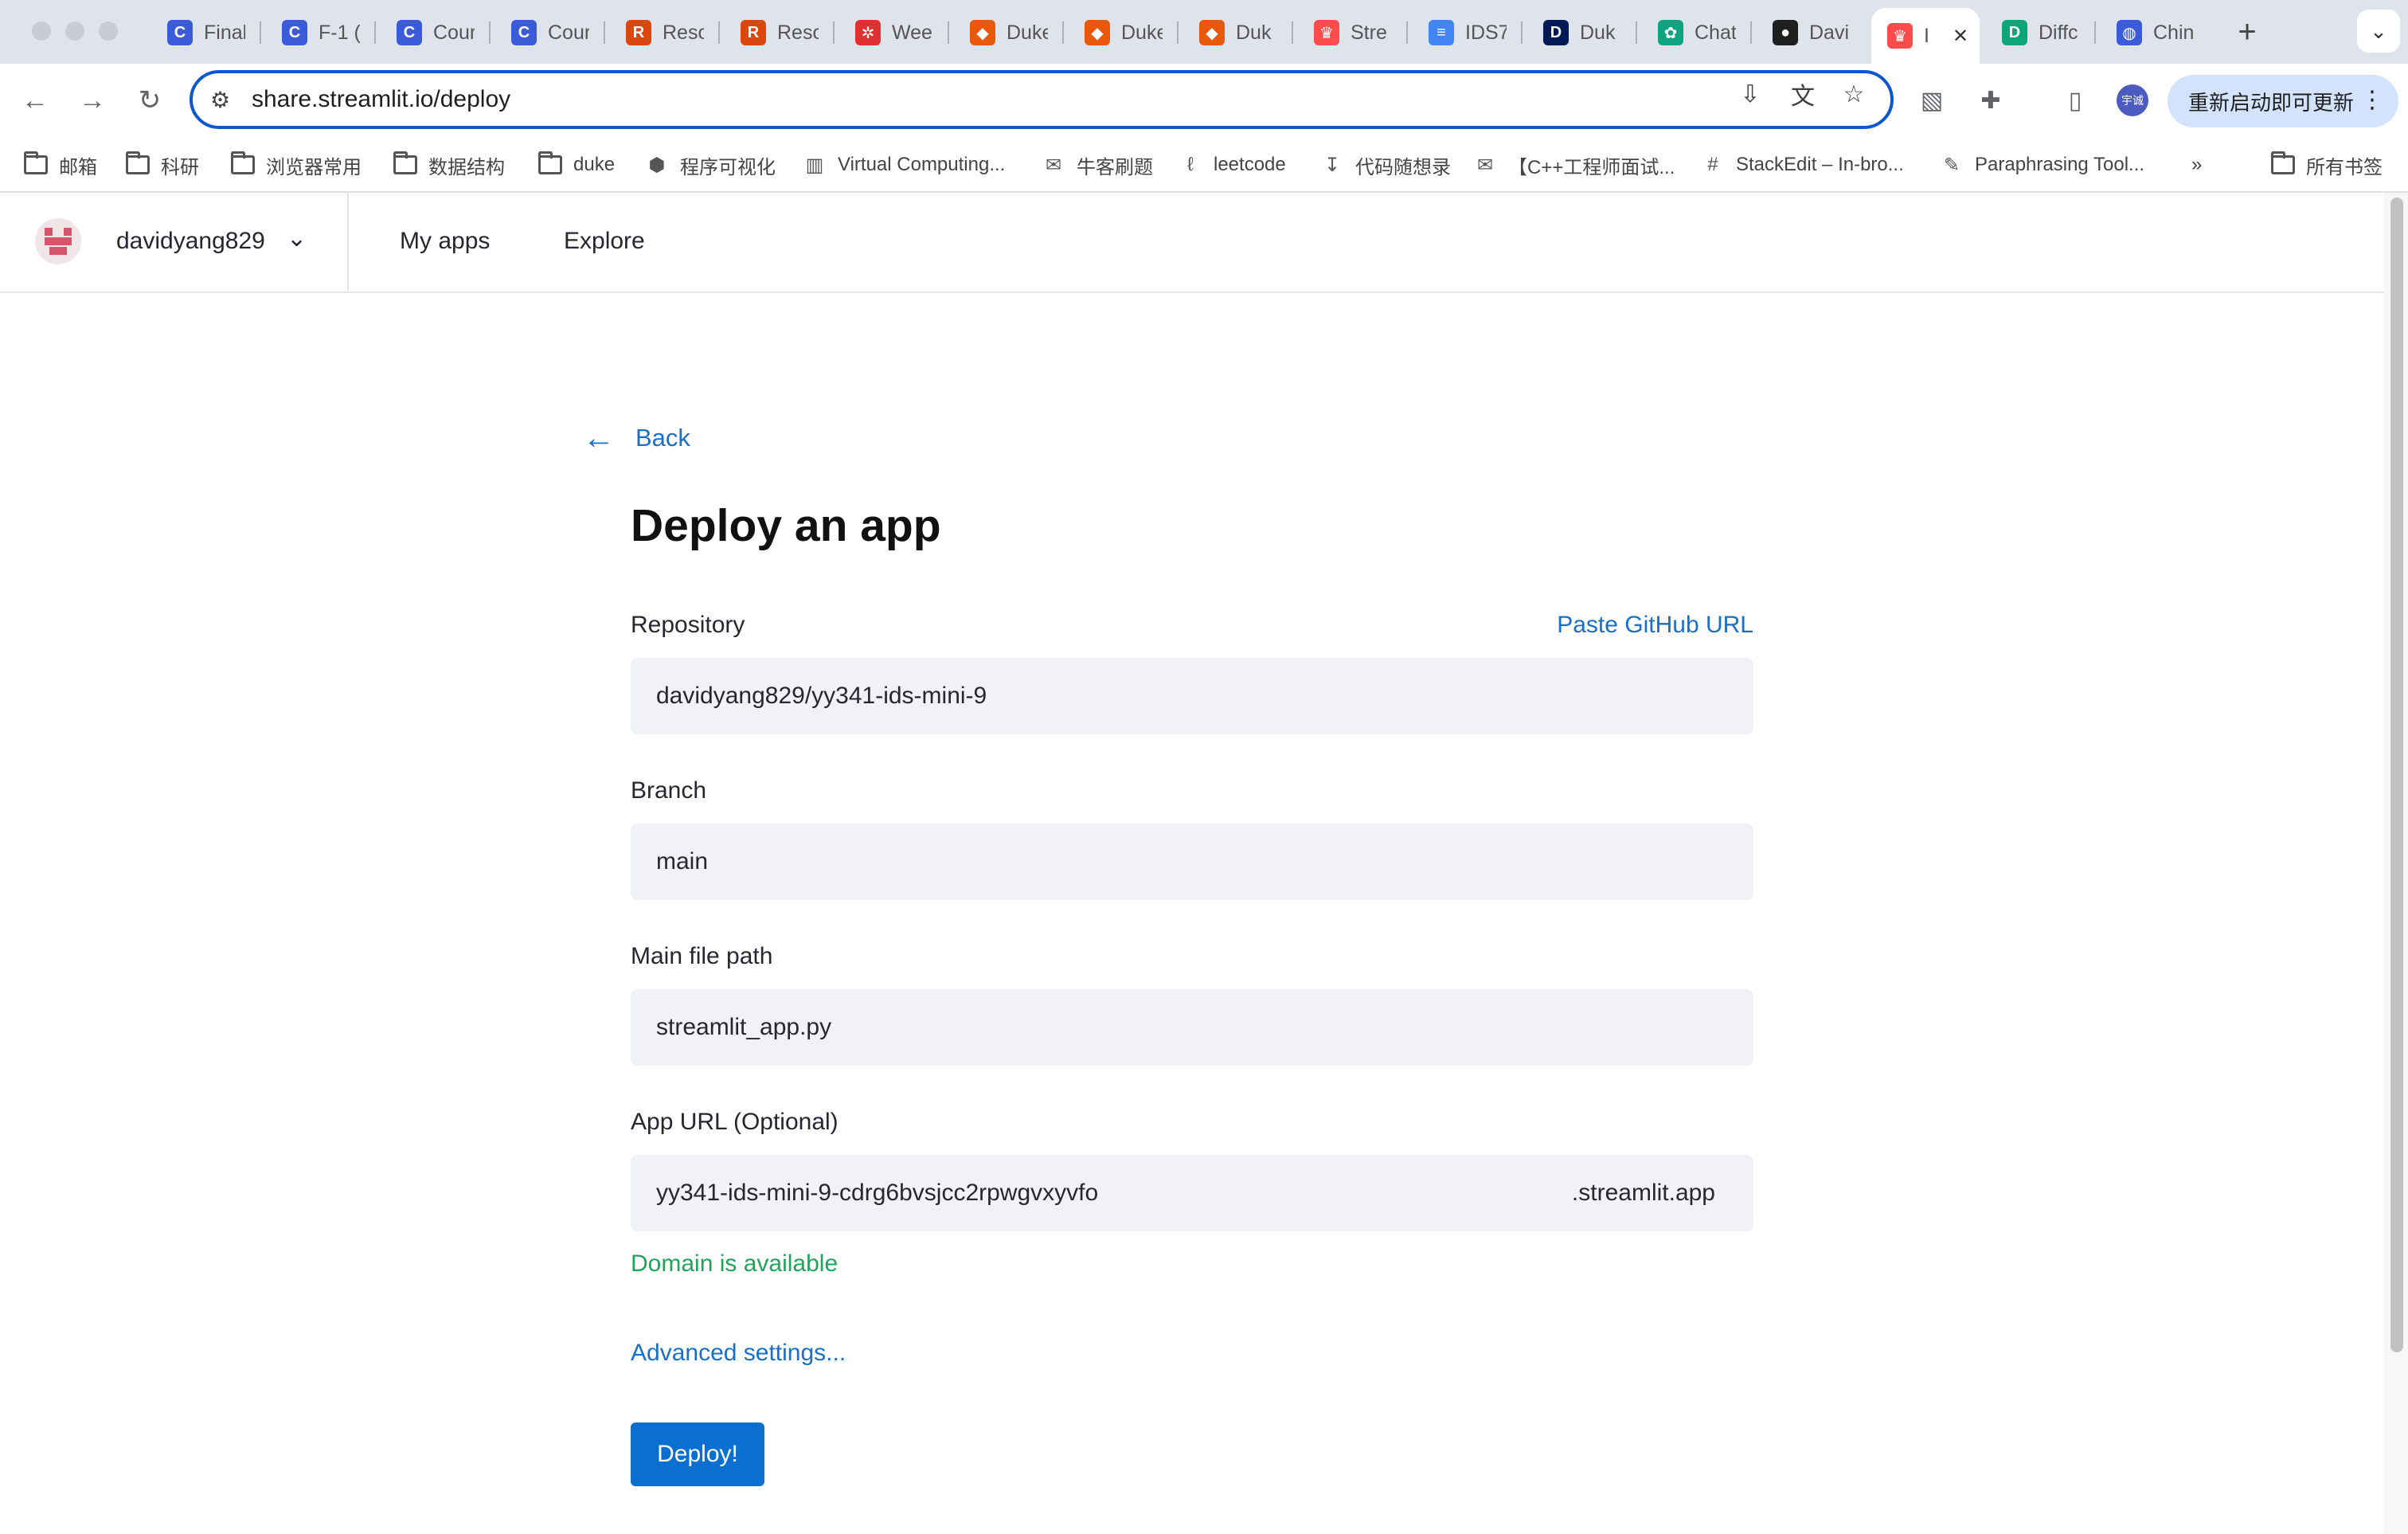 The image size is (2408, 1534). I want to click on scrollbar-thumb, so click(2396, 775).